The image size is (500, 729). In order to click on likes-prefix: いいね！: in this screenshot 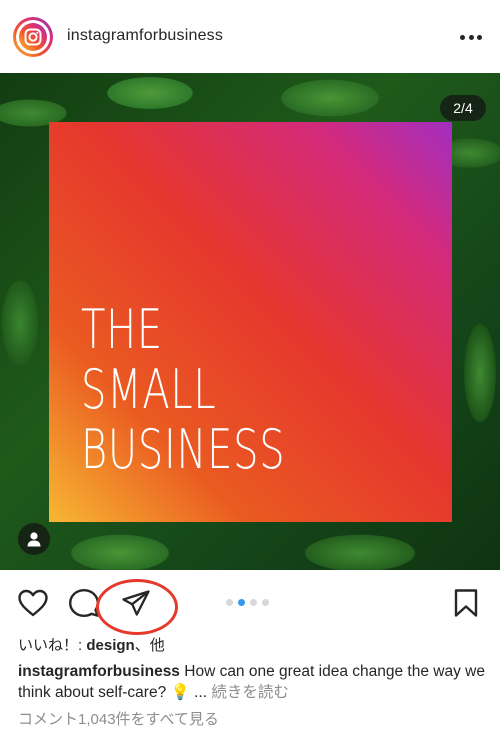, I will do `click(52, 645)`.